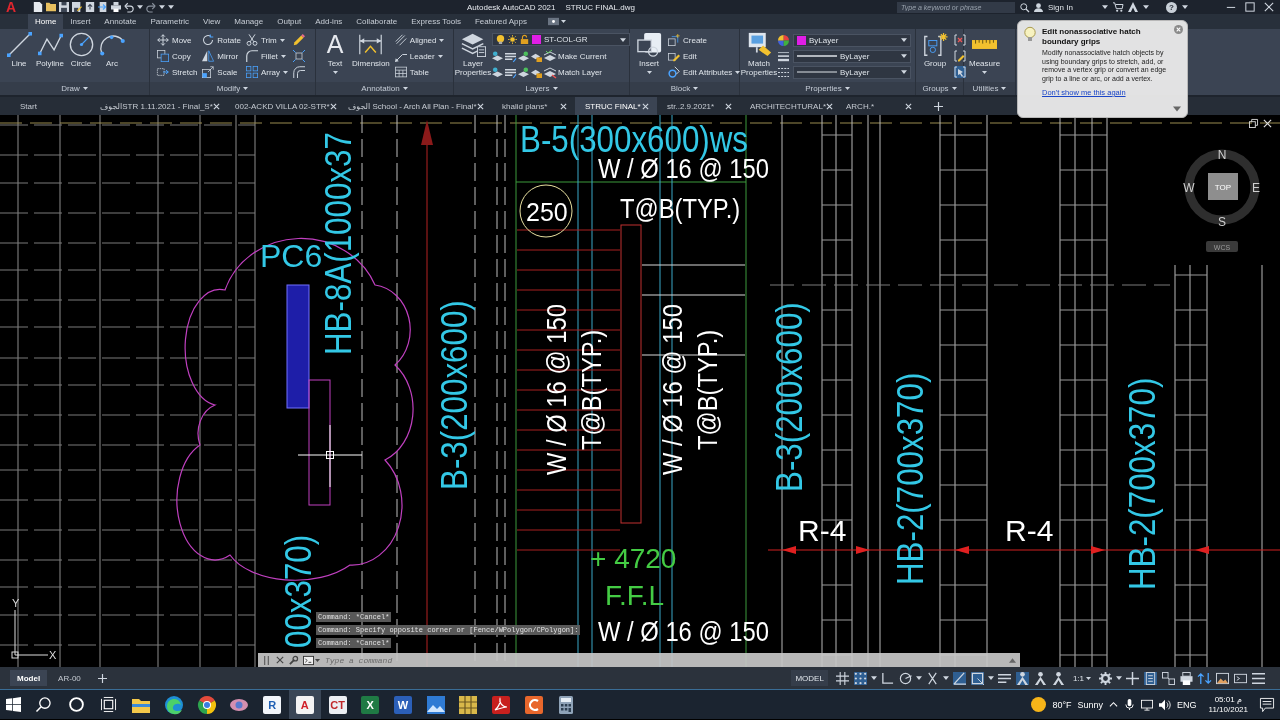 This screenshot has height=720, width=1280. I want to click on ribbon-tool-button: Polyline, so click(50, 50).